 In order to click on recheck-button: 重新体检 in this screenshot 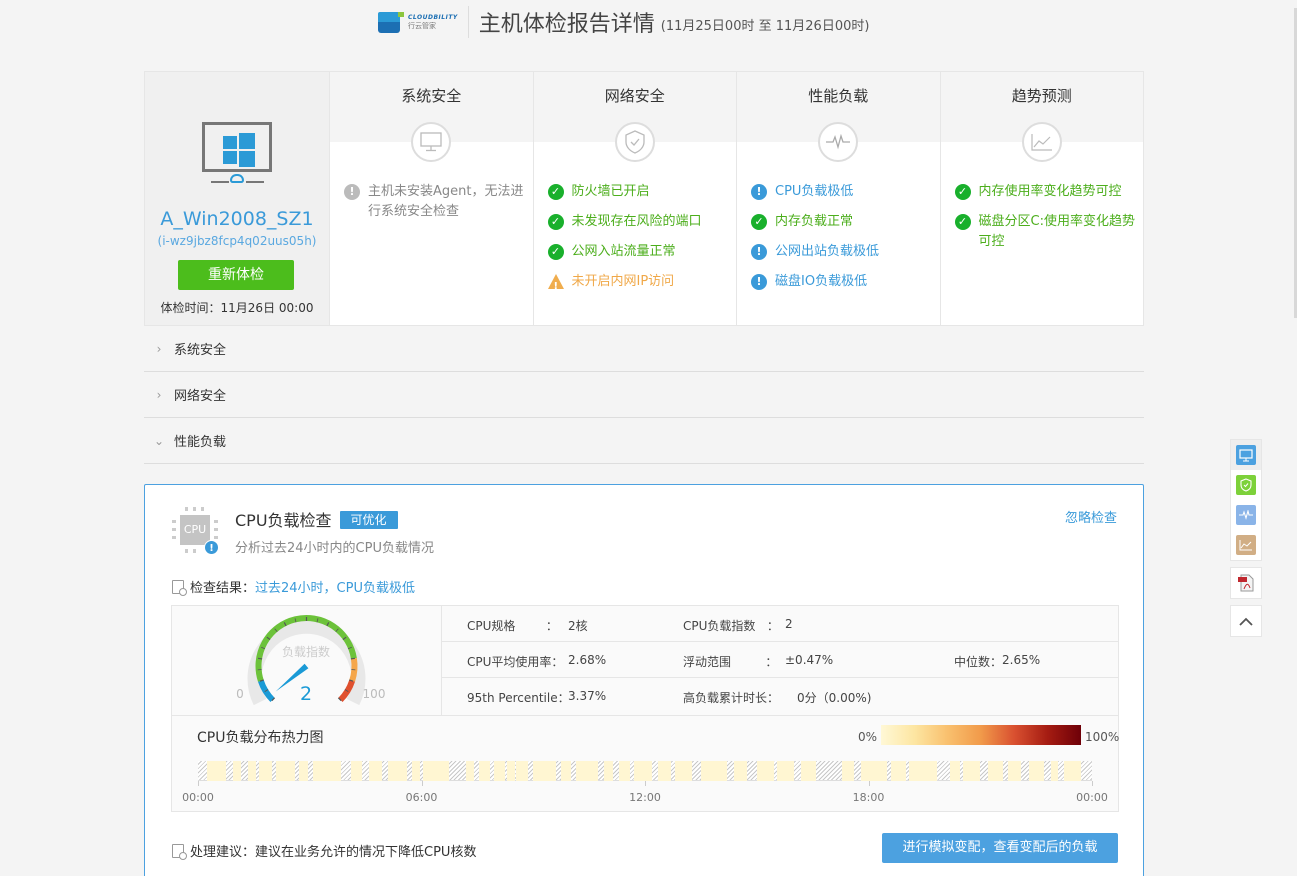, I will do `click(236, 275)`.